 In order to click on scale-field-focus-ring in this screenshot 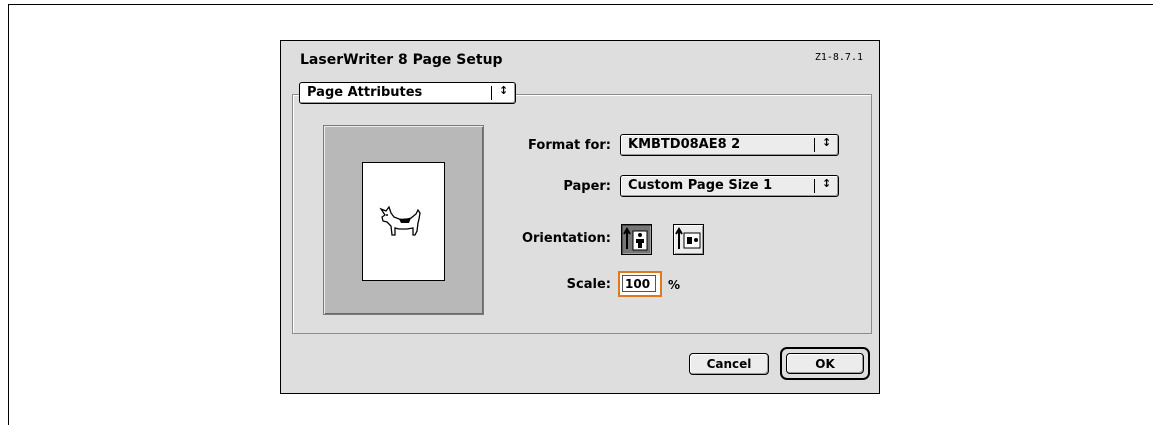, I will do `click(640, 284)`.